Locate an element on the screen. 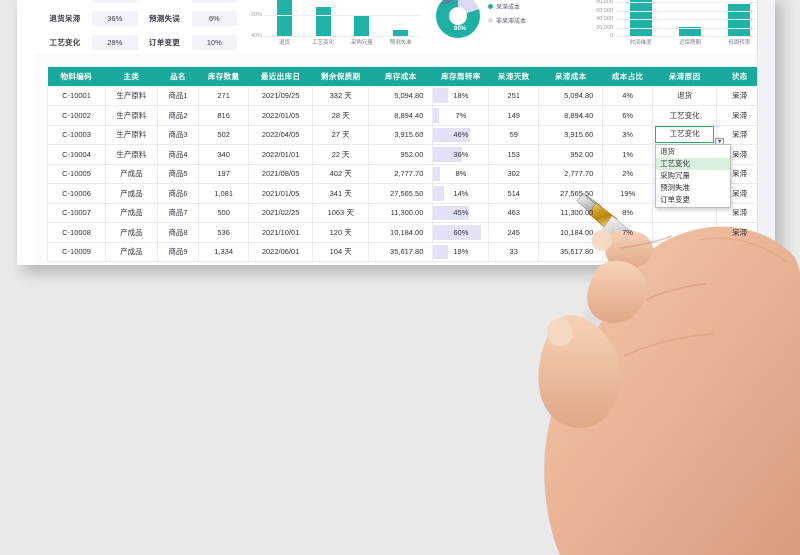 This screenshot has width=800, height=555. product-name-cell: 商品1 is located at coordinates (178, 96).